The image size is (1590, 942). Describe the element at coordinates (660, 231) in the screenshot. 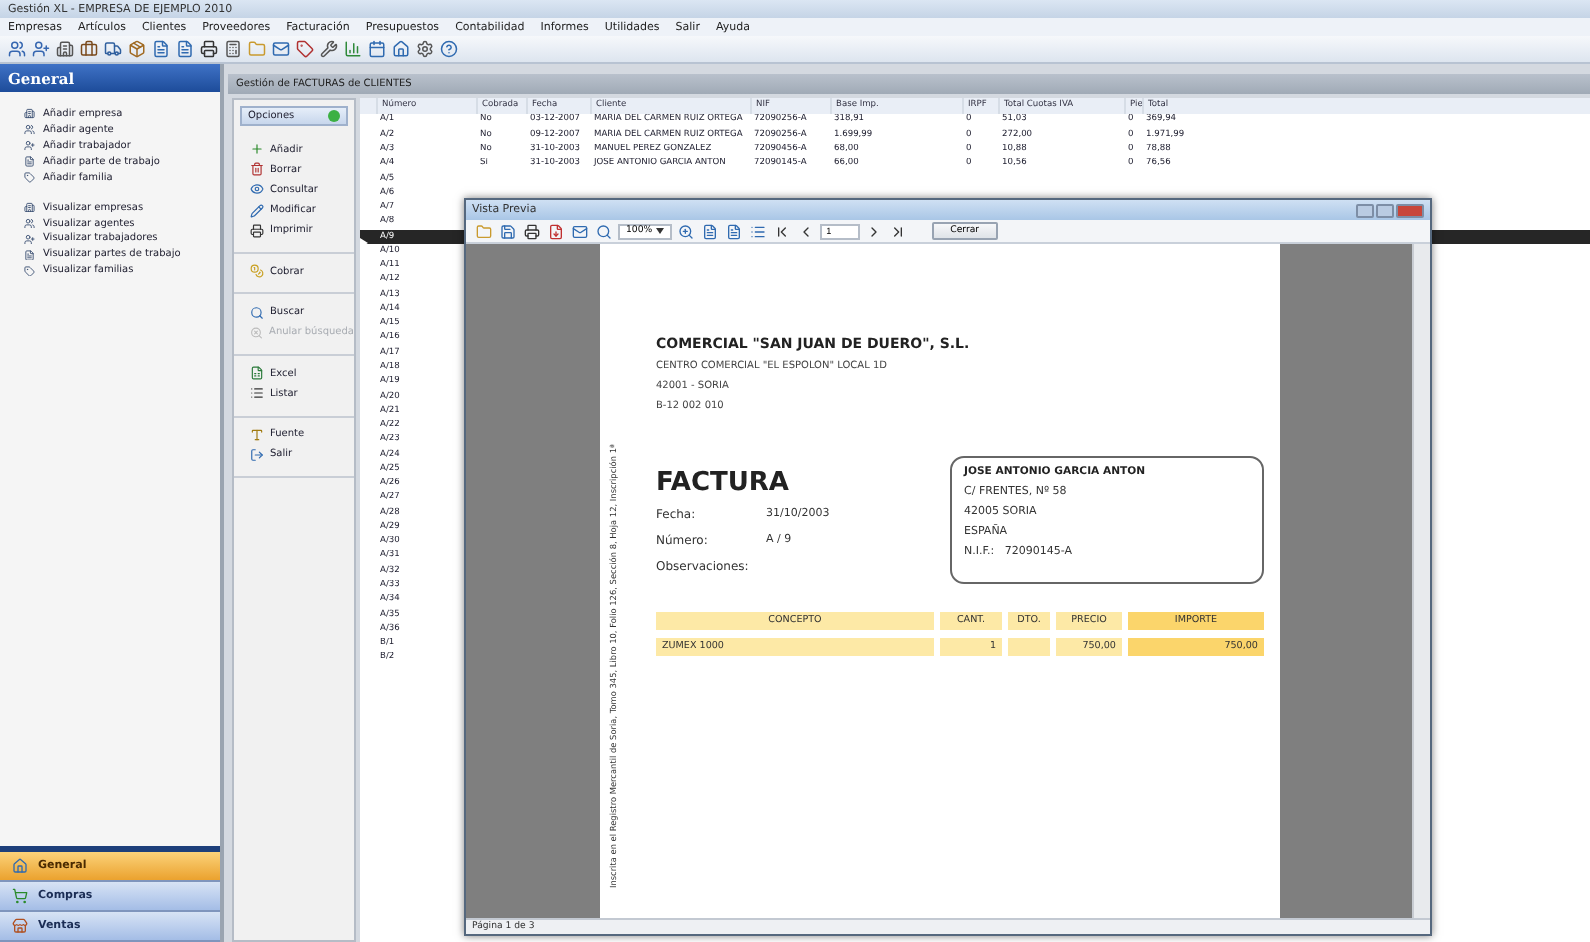

I see `caret-icon` at that location.